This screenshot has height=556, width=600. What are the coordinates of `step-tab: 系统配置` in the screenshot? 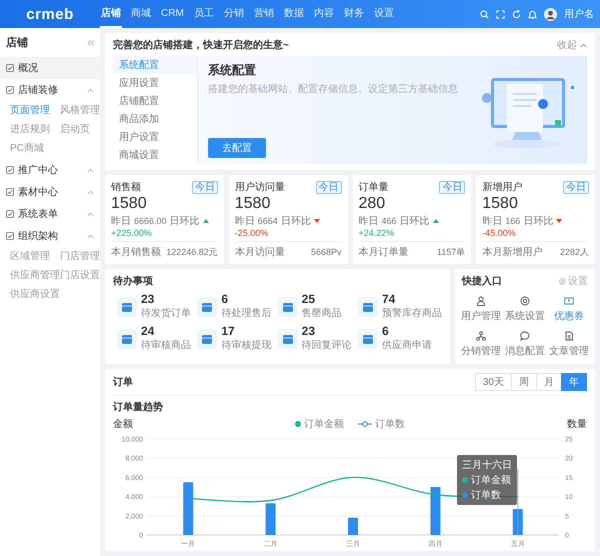 It's located at (155, 65).